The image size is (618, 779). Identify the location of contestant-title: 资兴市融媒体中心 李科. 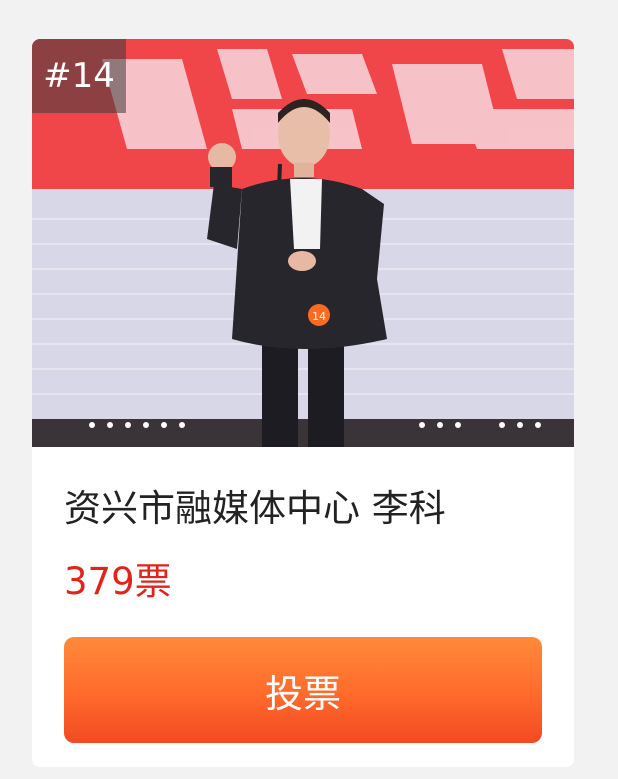
(255, 508).